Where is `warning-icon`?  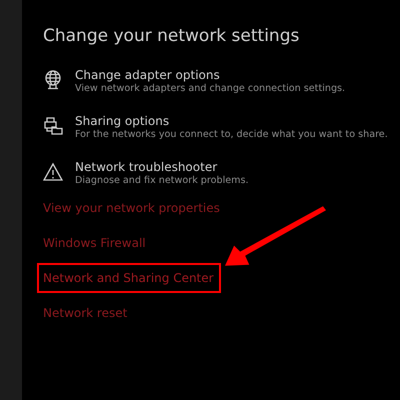
warning-icon is located at coordinates (53, 172).